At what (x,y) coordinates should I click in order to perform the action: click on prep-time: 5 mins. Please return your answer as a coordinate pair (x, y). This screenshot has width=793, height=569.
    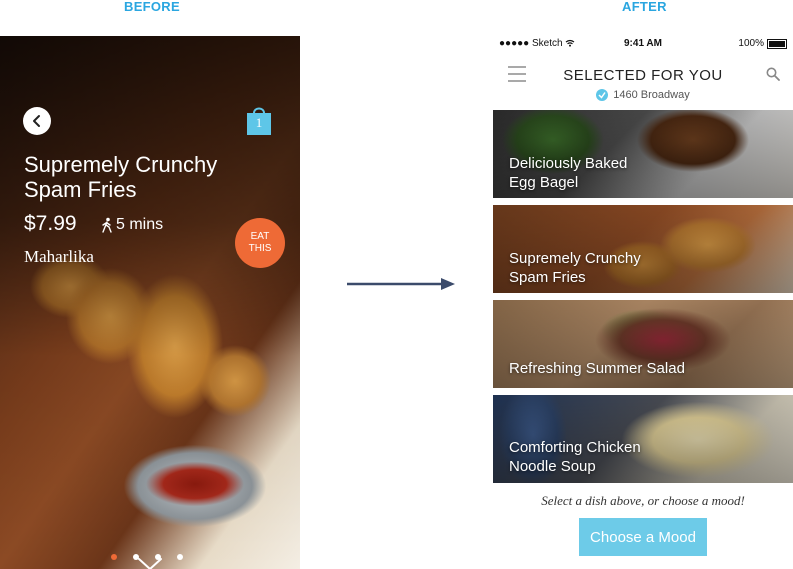
    Looking at the image, I should click on (131, 225).